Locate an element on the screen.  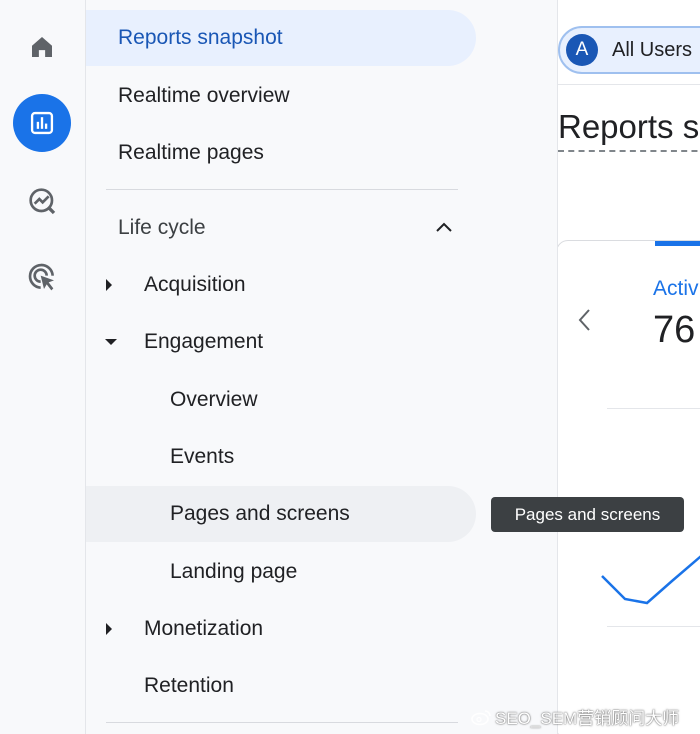
nav-item-overview: Overview is located at coordinates (214, 400).